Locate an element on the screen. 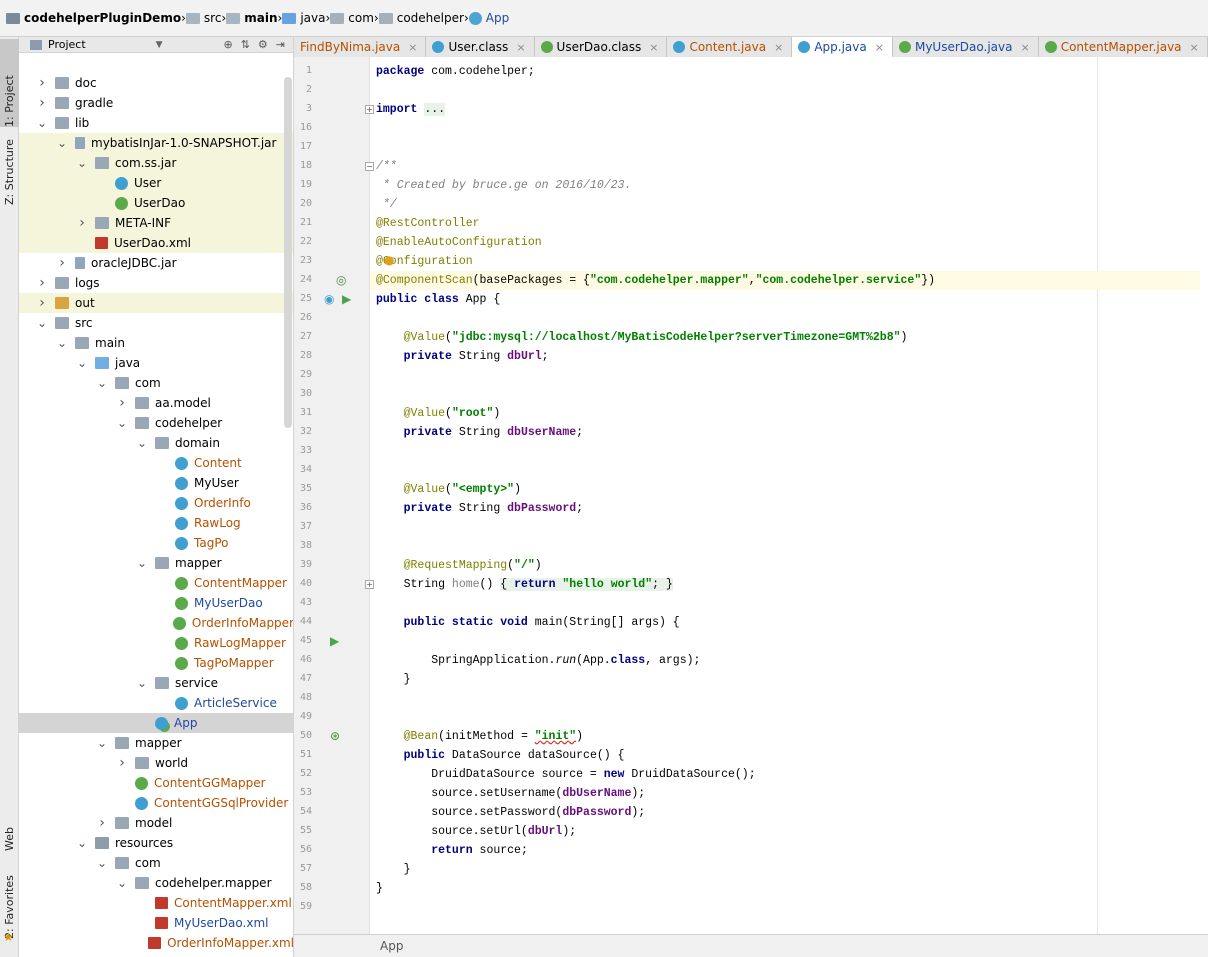 The height and width of the screenshot is (957, 1208). breadcrumb-item-5: codehelper is located at coordinates (421, 18).